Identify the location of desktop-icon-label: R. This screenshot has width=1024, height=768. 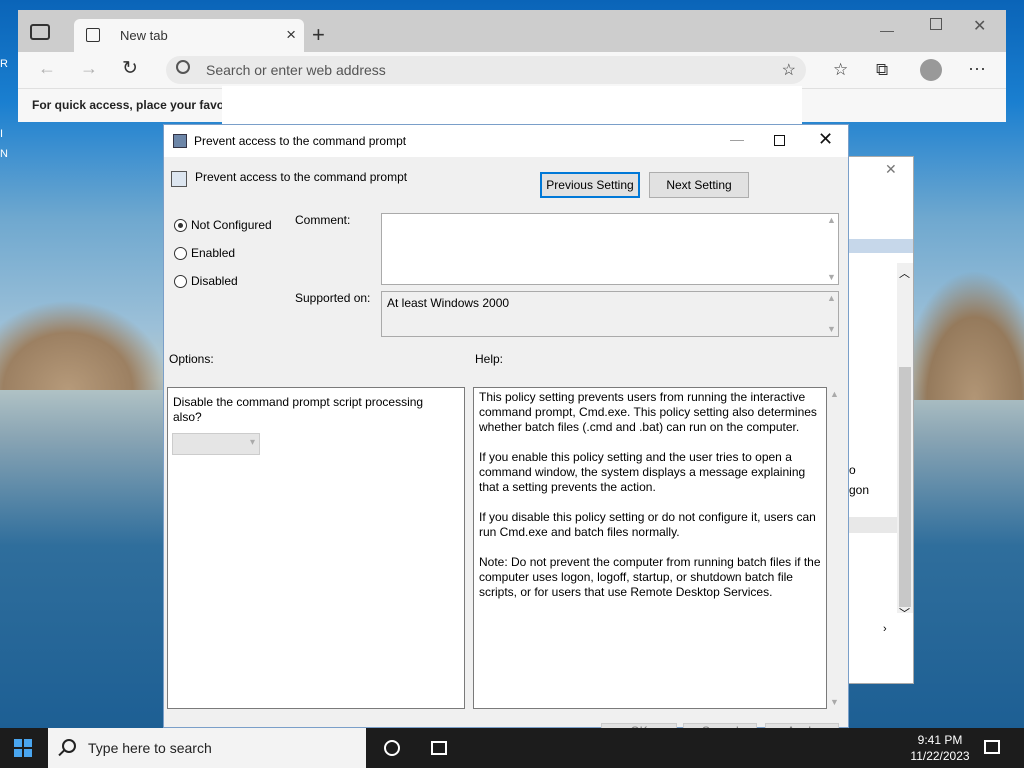
(9, 68).